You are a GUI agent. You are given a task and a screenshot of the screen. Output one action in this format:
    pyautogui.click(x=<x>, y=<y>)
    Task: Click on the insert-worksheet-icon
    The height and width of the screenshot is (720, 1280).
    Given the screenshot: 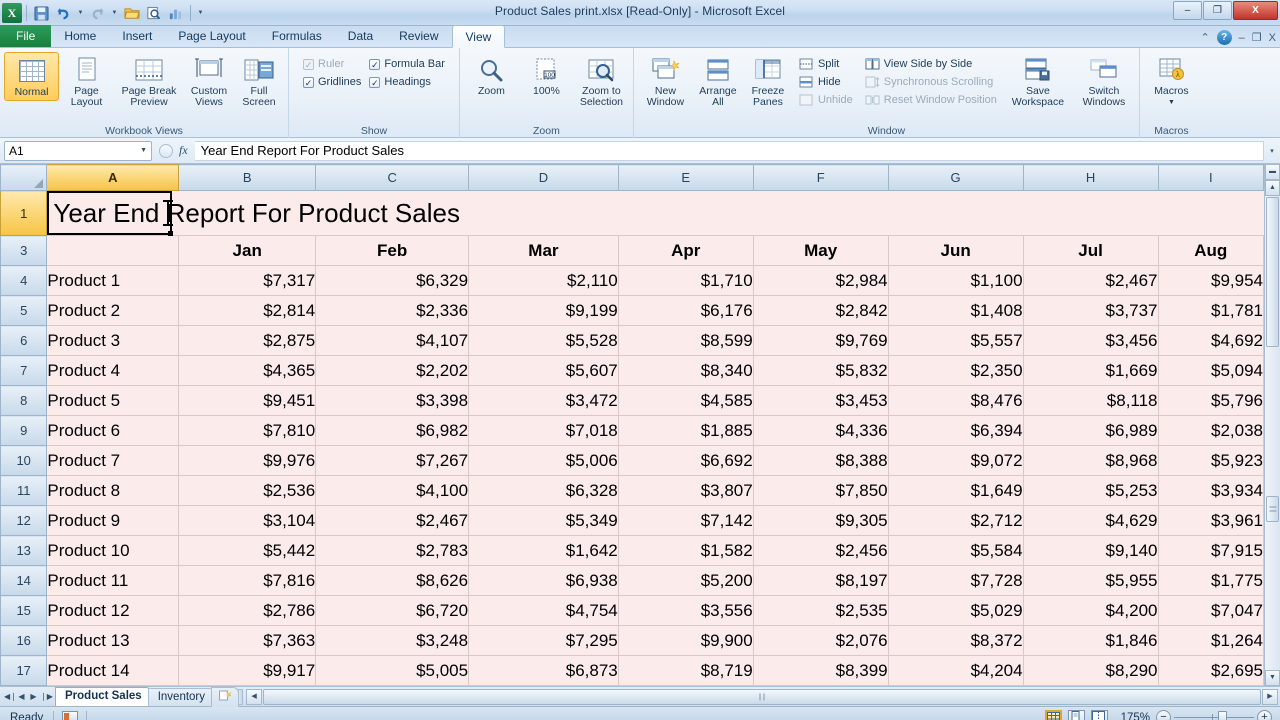 What is the action you would take?
    pyautogui.click(x=225, y=696)
    